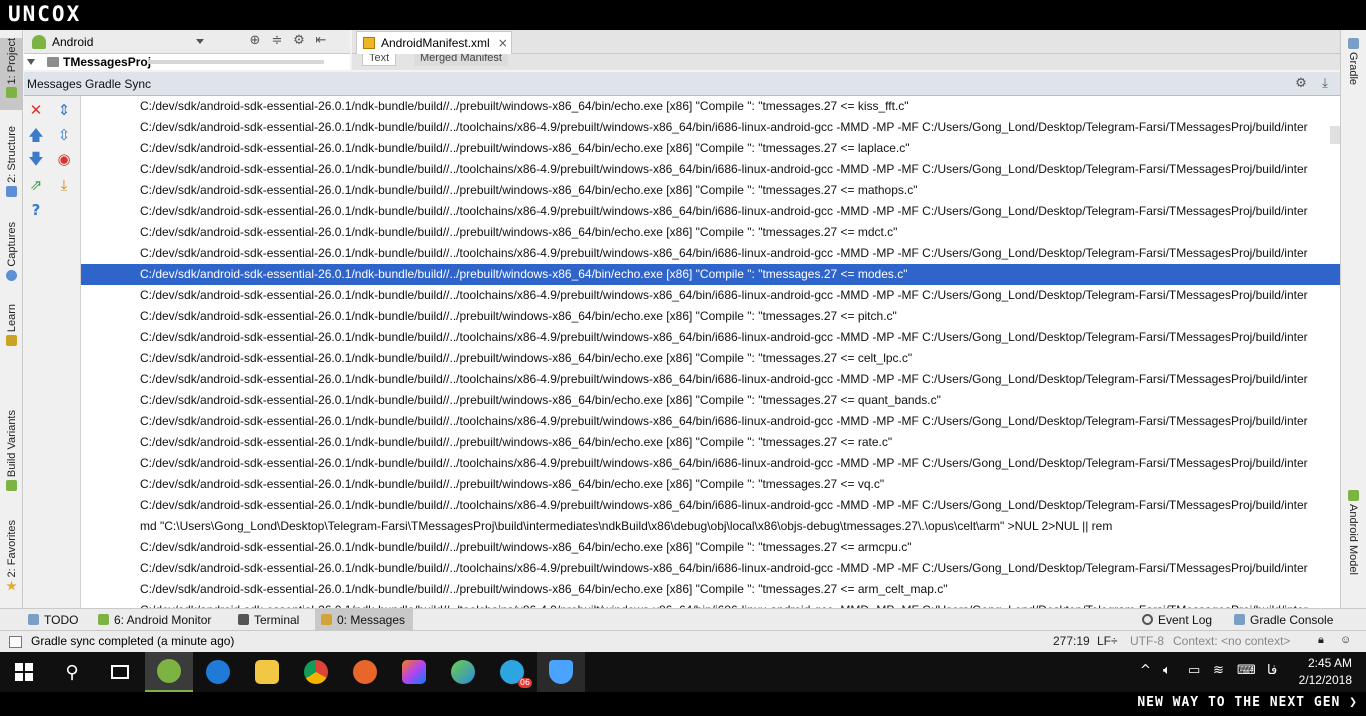  Describe the element at coordinates (277, 40) in the screenshot. I see `collapse-all-icon: ≑` at that location.